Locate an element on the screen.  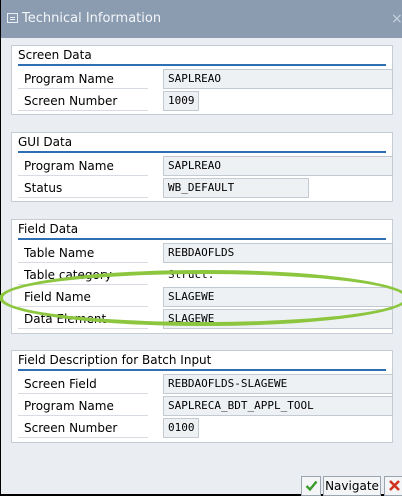
cancel-button is located at coordinates (393, 486).